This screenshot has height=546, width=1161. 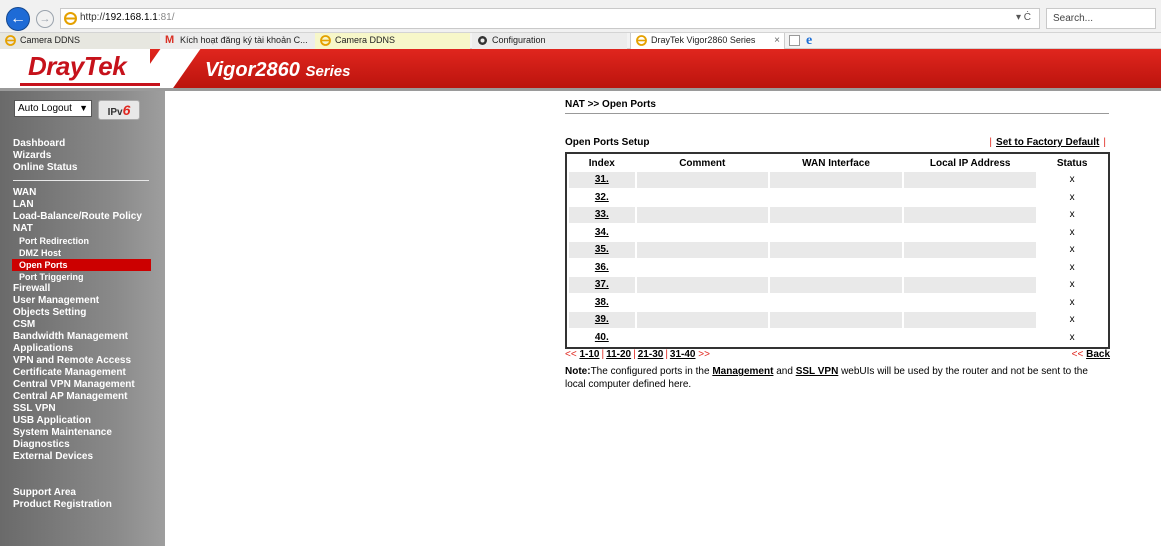 I want to click on row-index-link: 36., so click(x=602, y=268).